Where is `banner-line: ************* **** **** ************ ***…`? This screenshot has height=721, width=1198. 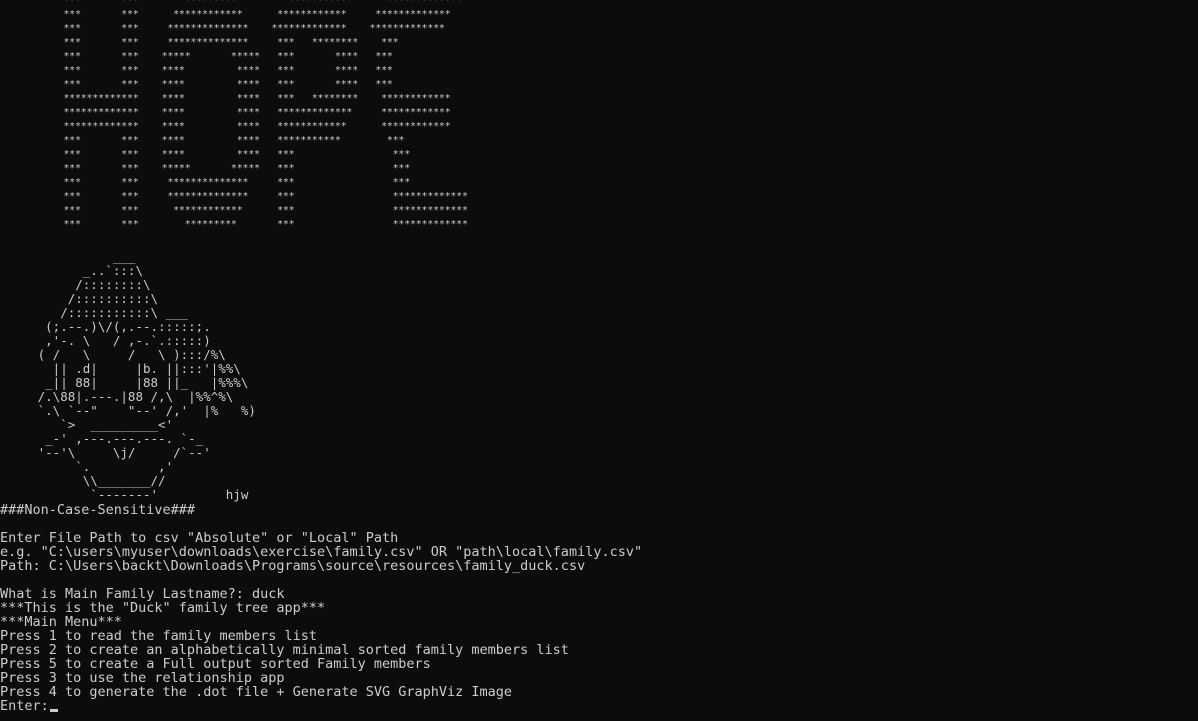
banner-line: ************* **** **** ************ ***… is located at coordinates (225, 126).